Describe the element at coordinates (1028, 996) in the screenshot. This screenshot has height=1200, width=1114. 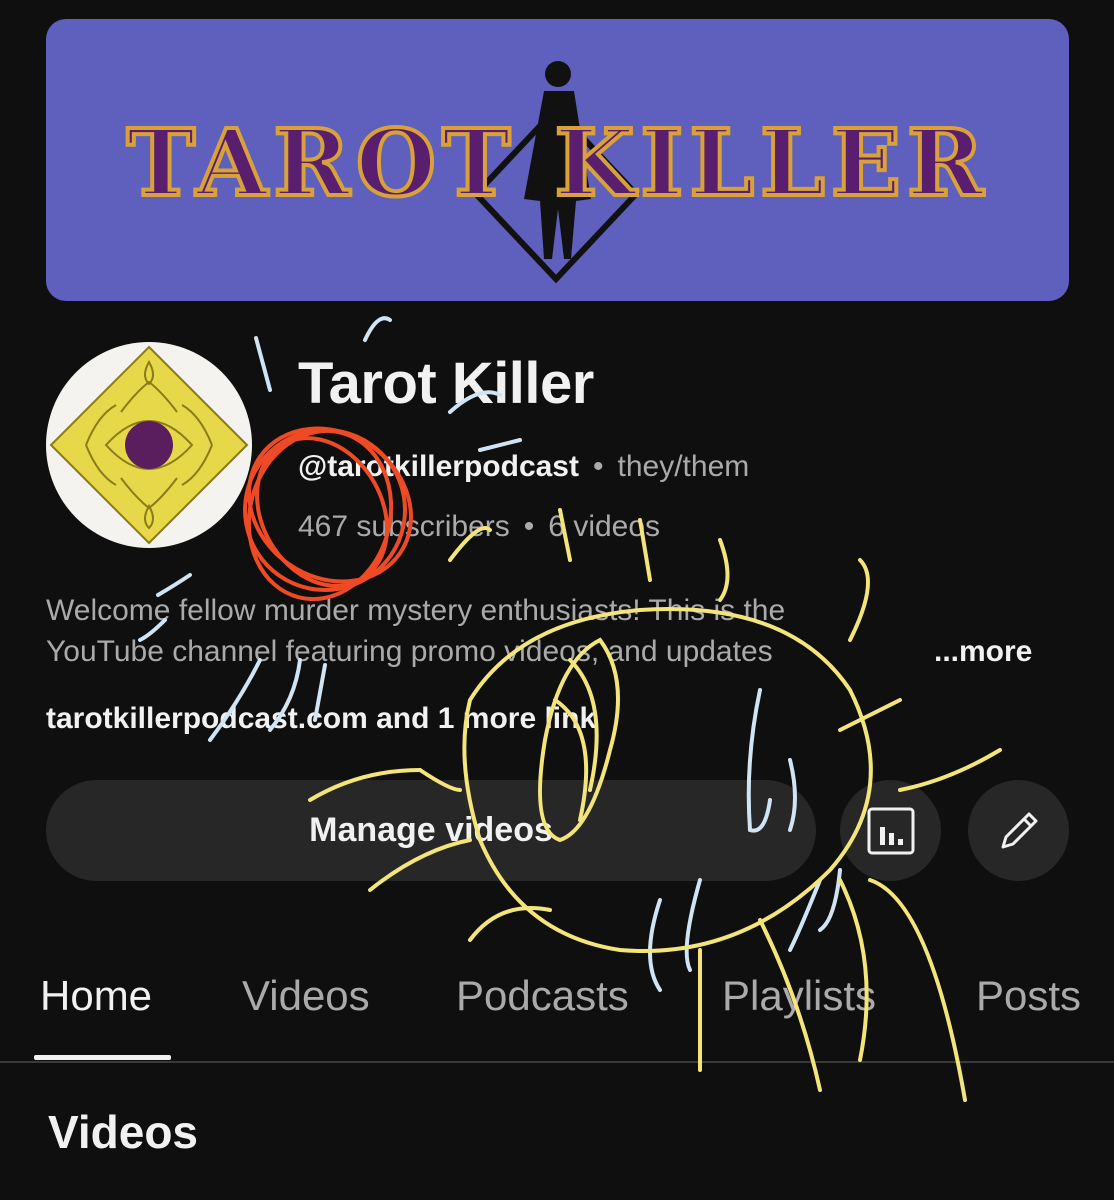
I see `tab-posts: Posts` at that location.